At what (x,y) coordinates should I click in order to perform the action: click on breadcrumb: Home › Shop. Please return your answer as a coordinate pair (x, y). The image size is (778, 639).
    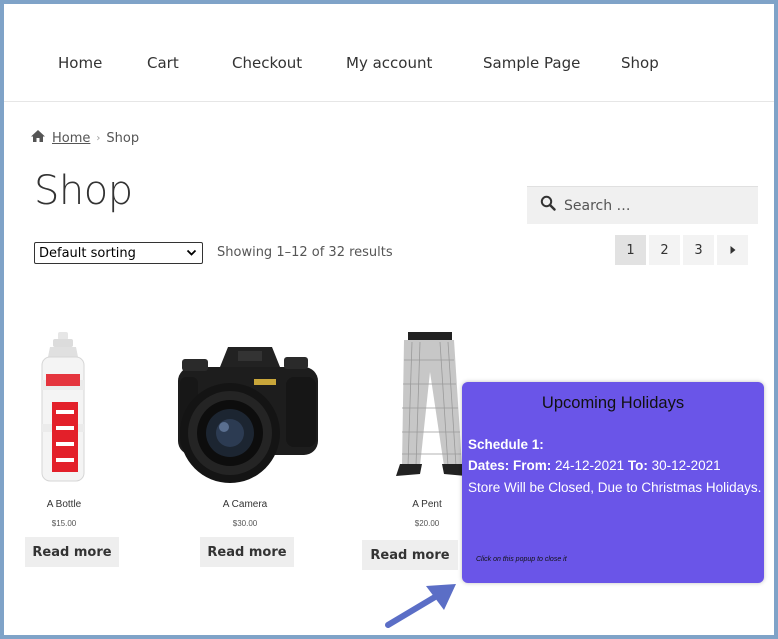
    Looking at the image, I should click on (84, 138).